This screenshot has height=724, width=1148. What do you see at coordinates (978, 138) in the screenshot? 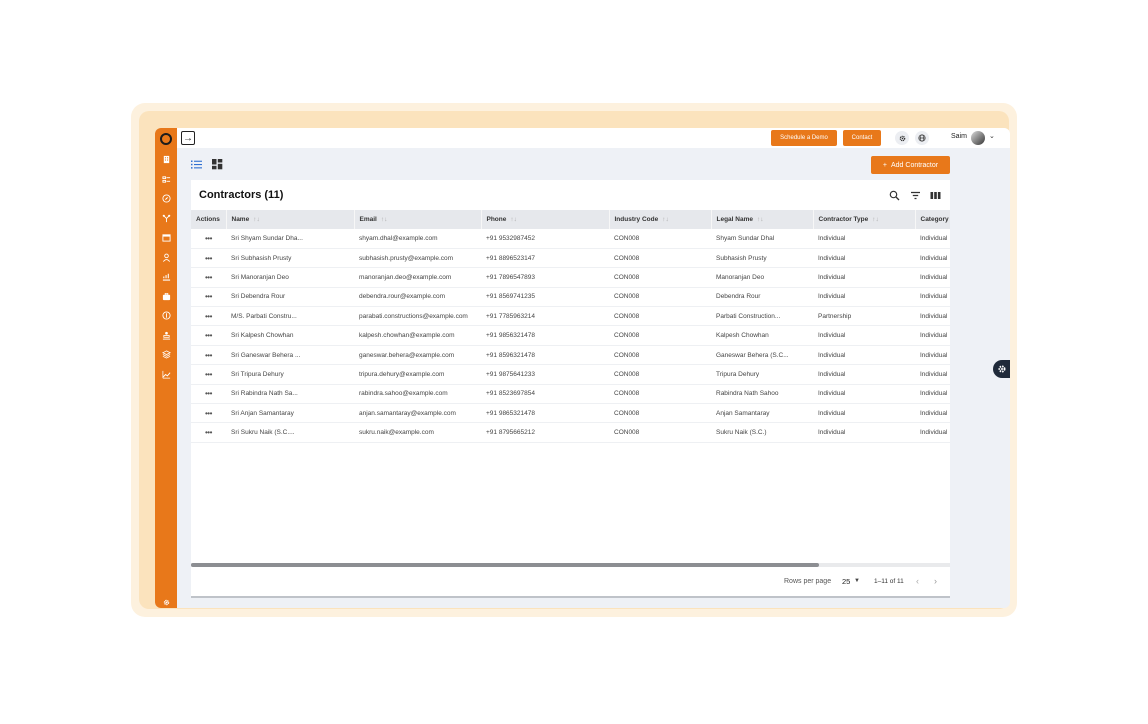
I see `avatar` at bounding box center [978, 138].